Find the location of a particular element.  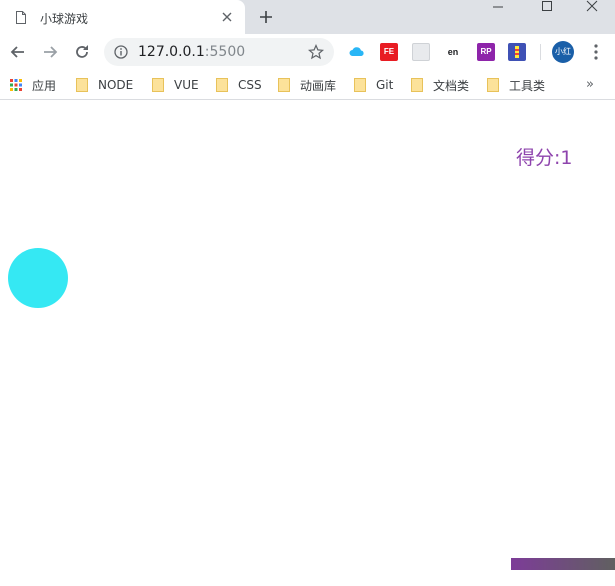

forward-arrow-icon is located at coordinates (50, 52).